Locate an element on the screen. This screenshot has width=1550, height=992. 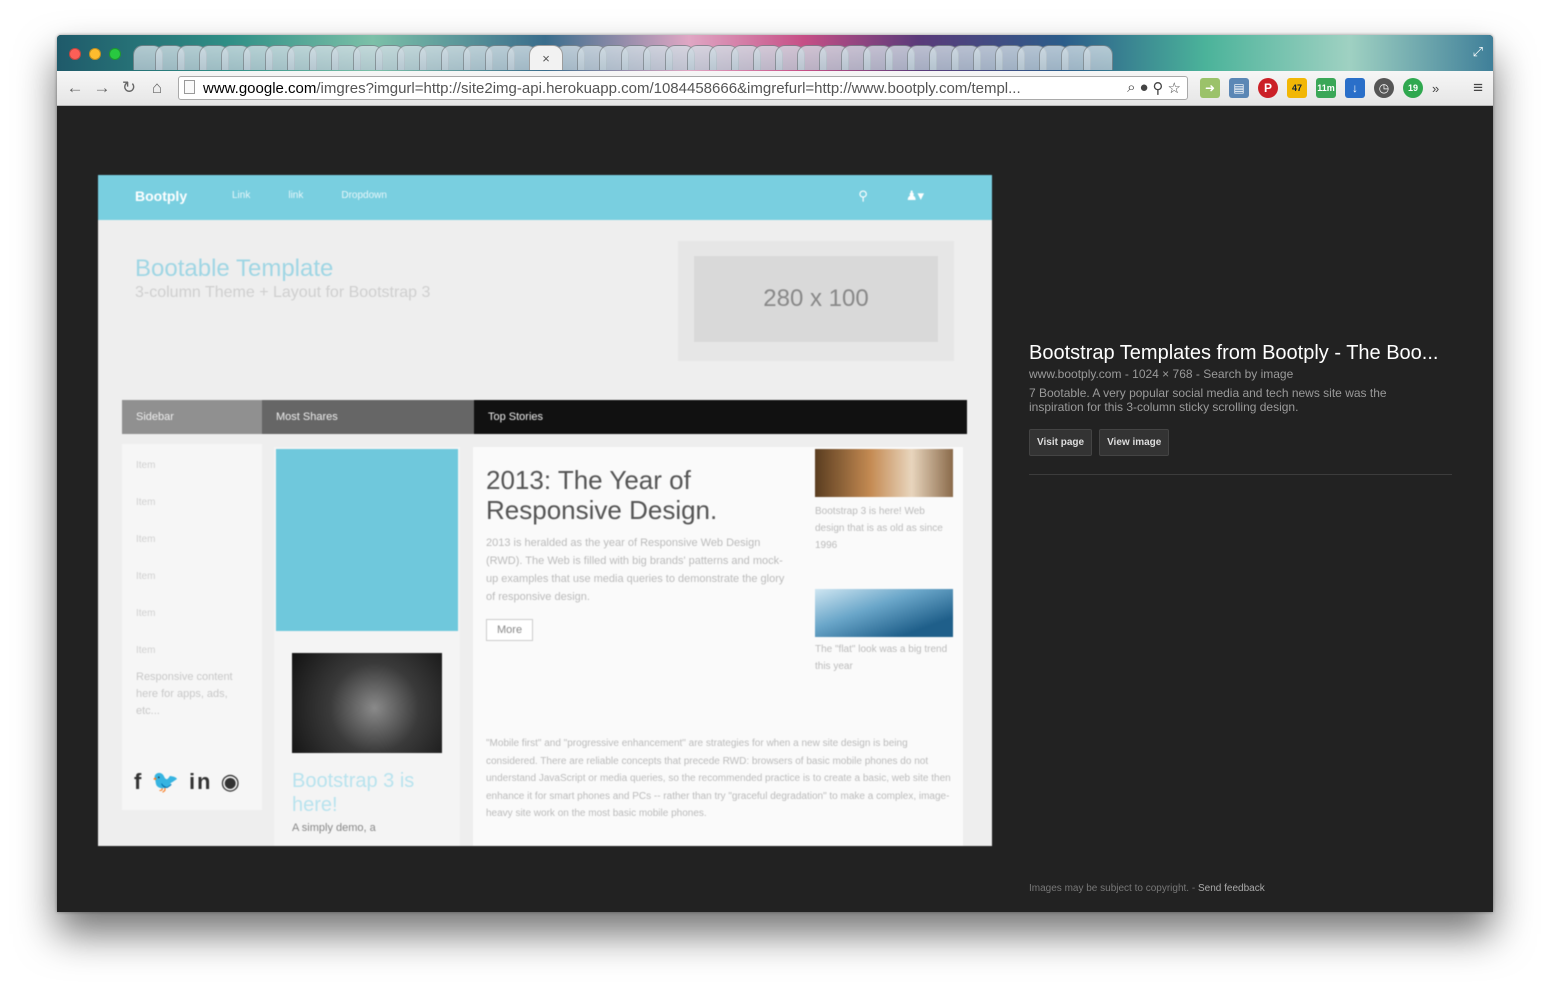
pinterest-icon: P is located at coordinates (1268, 88).